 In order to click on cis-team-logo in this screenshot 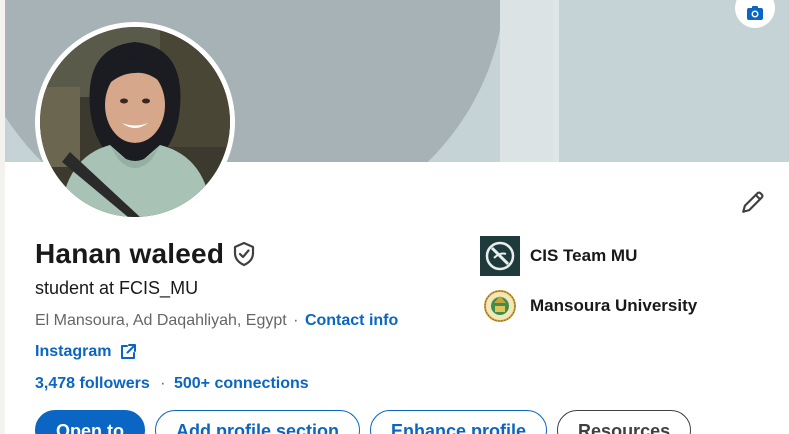, I will do `click(500, 256)`.